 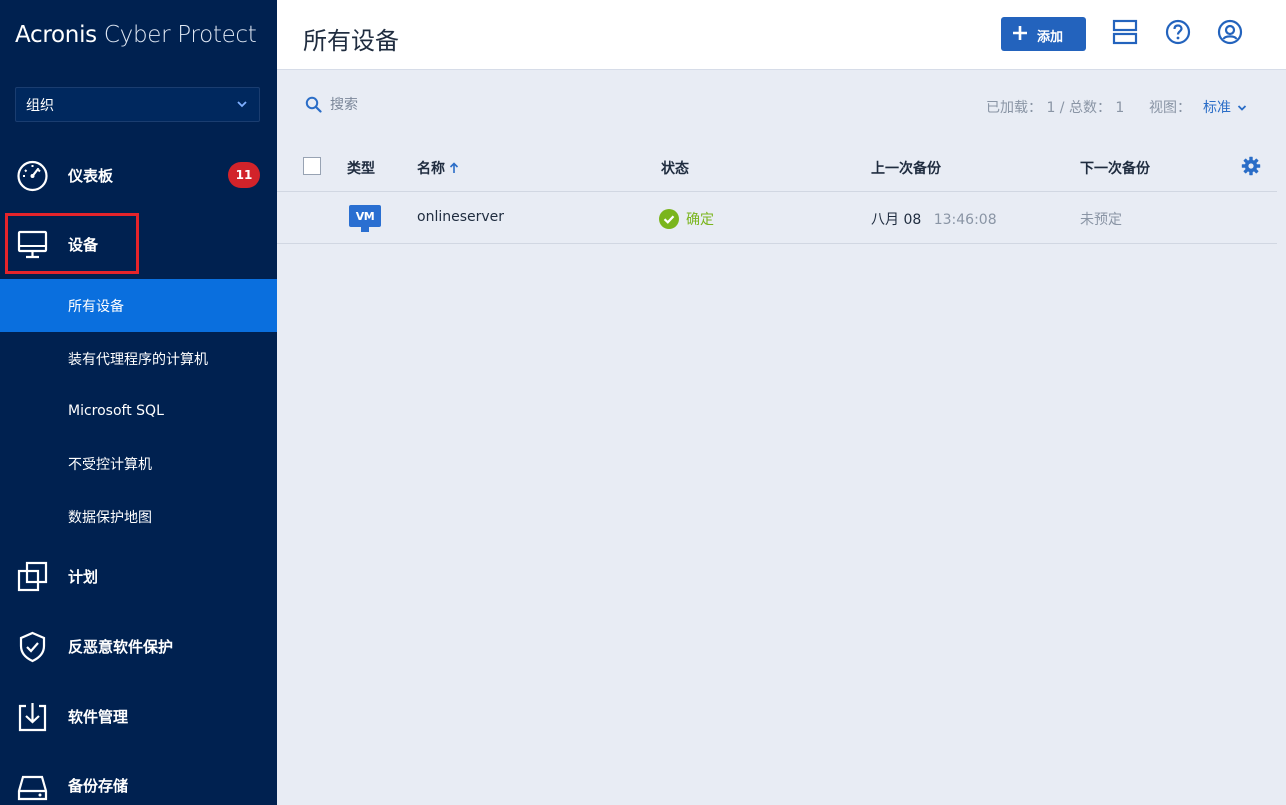 I want to click on sidebar-subitem-data-protection-map: 数据保护地图, so click(x=138, y=516).